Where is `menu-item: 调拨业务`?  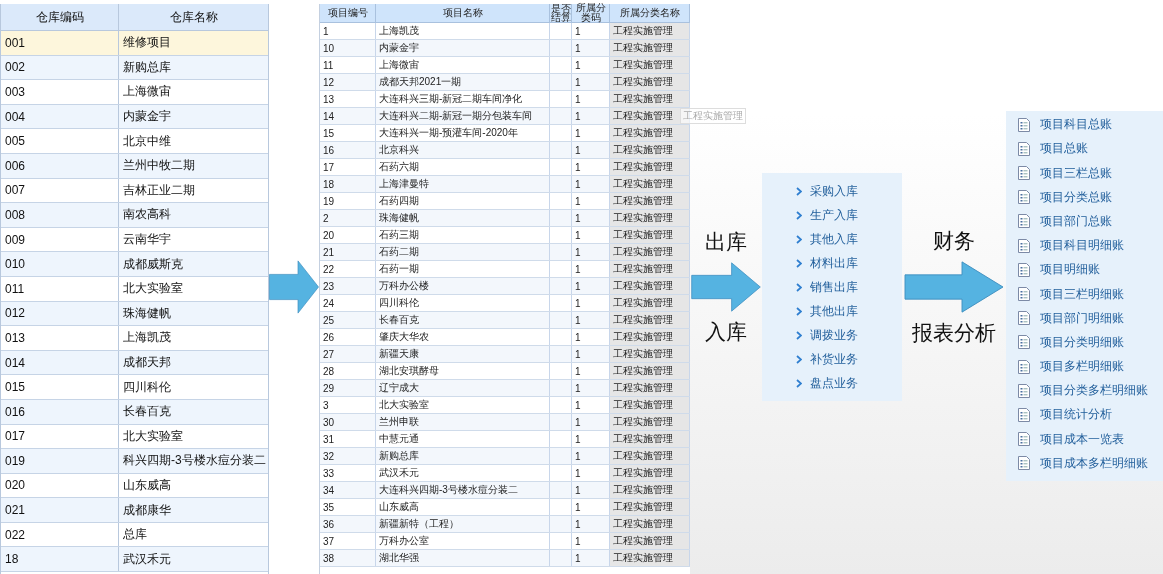 menu-item: 调拨业务 is located at coordinates (832, 335).